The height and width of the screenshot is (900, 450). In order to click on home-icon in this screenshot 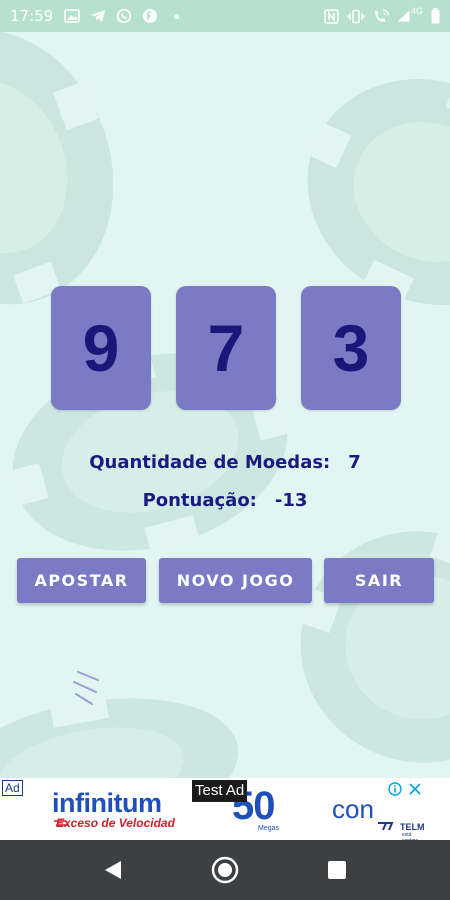, I will do `click(225, 870)`.